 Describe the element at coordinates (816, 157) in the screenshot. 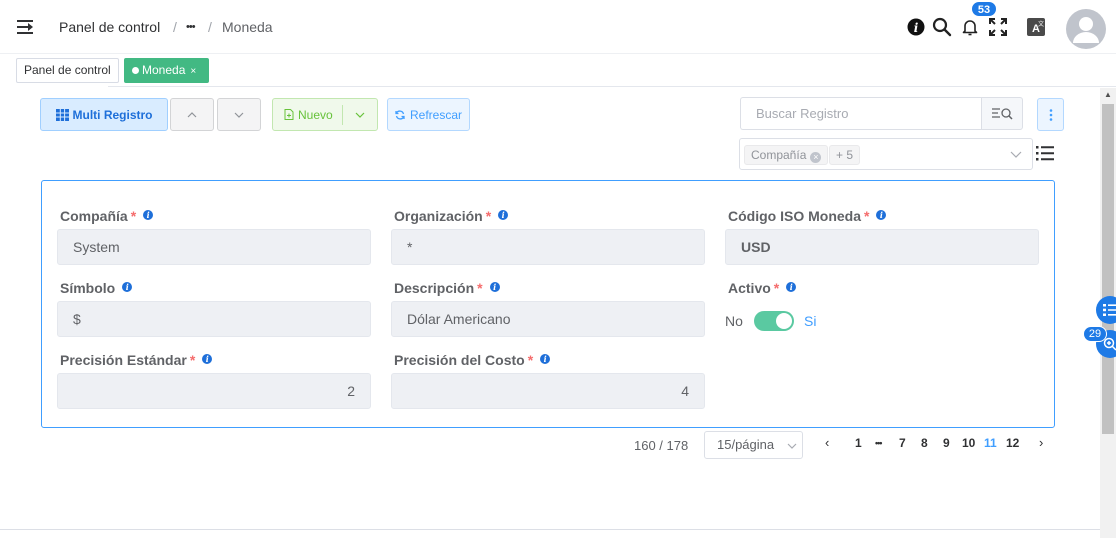

I see `chip-close-icon: ×` at that location.